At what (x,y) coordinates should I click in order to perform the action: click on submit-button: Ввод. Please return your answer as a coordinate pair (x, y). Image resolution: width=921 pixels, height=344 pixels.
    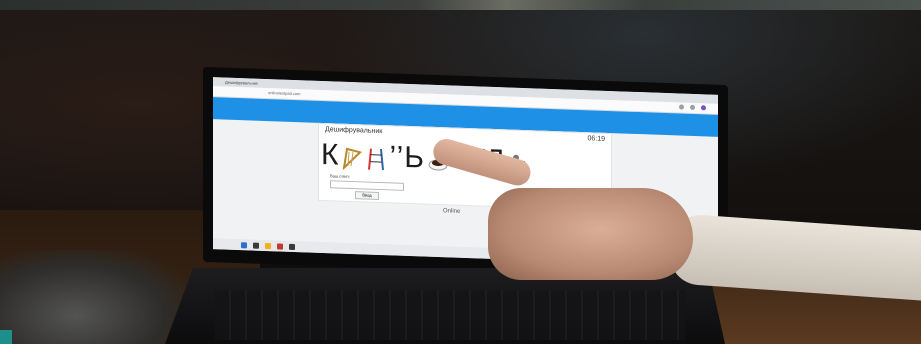
    Looking at the image, I should click on (367, 195).